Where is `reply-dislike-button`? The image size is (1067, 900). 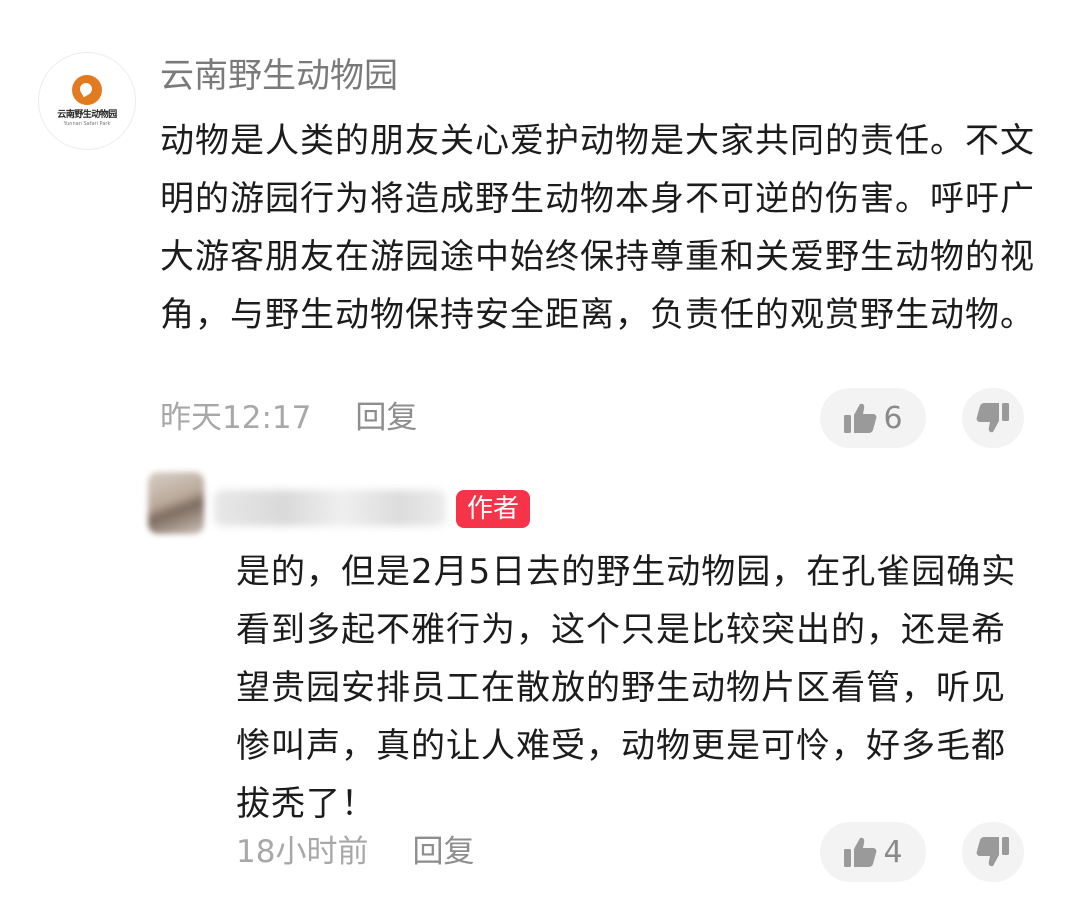
reply-dislike-button is located at coordinates (993, 852).